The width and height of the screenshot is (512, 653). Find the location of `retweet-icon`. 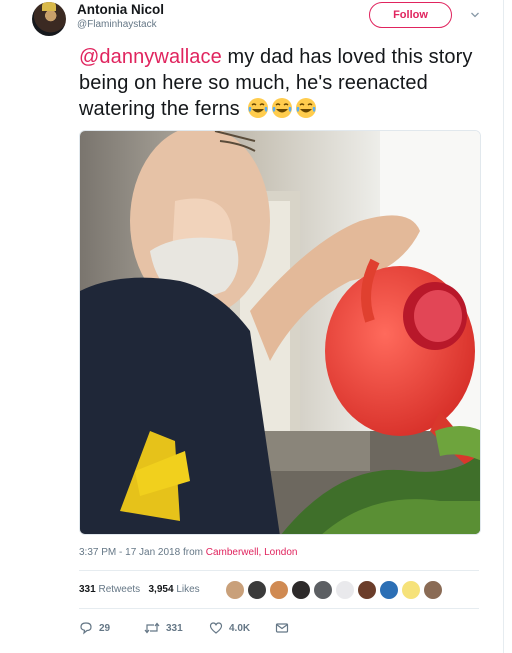

retweet-icon is located at coordinates (152, 628).